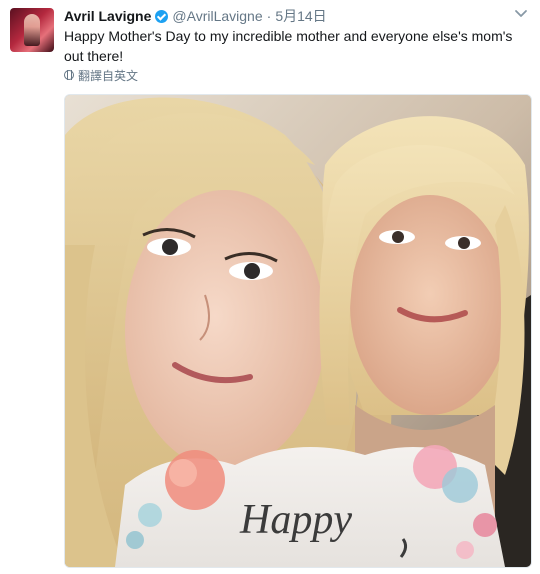 This screenshot has width=540, height=574. I want to click on author-handle: @AvrilLavigne, so click(217, 16).